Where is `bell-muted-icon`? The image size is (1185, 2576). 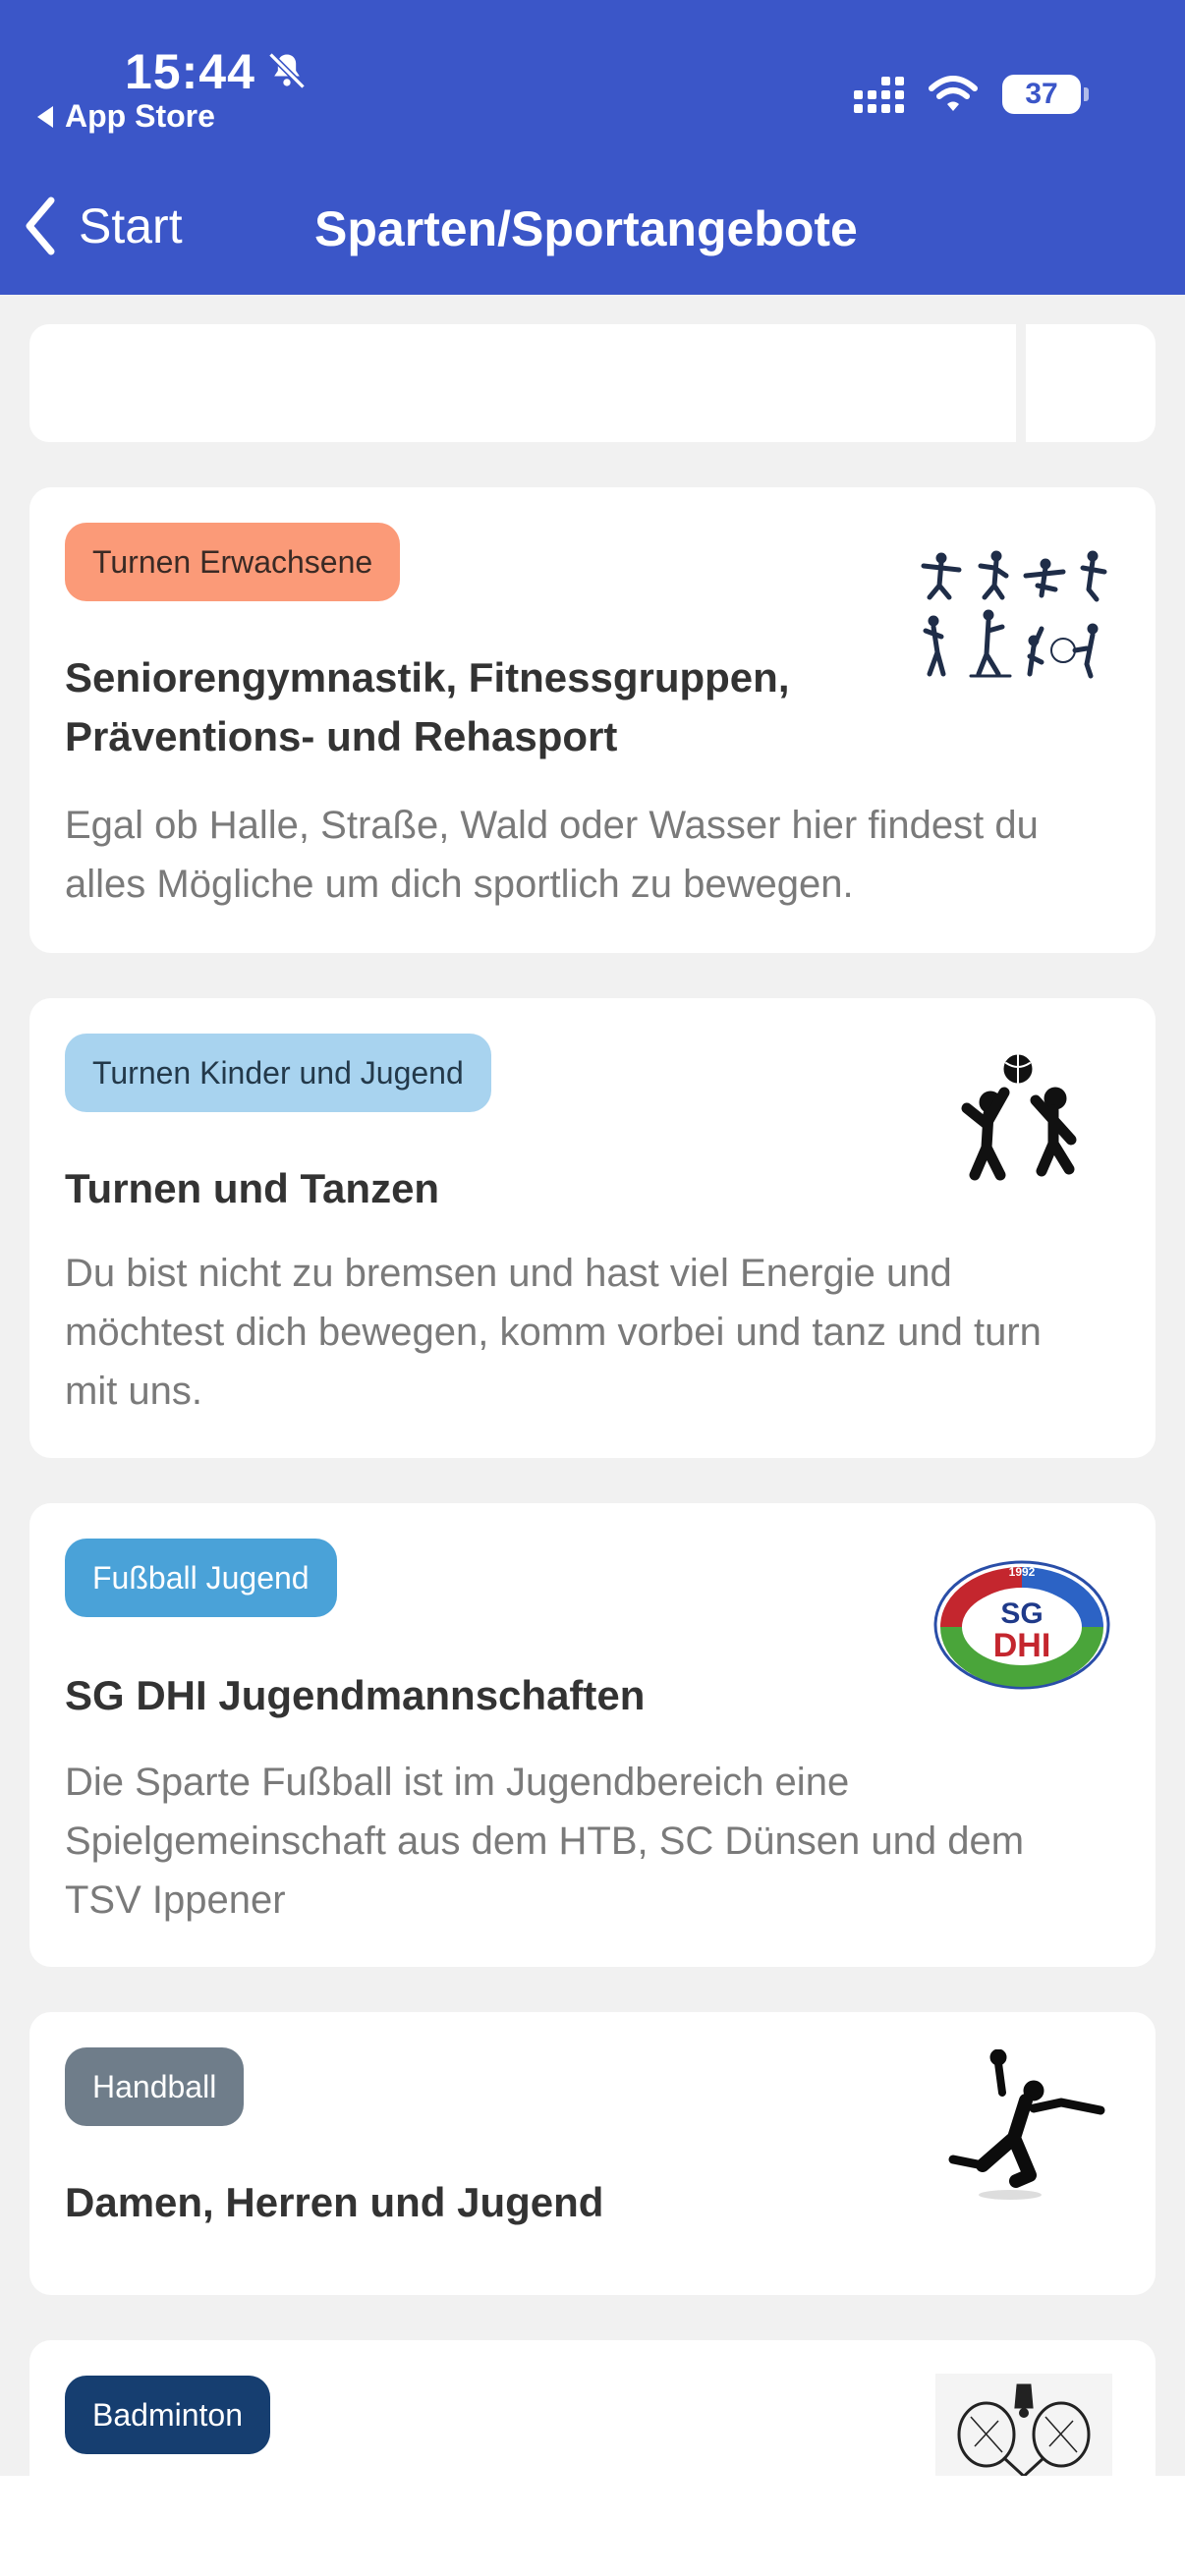
bell-muted-icon is located at coordinates (287, 70).